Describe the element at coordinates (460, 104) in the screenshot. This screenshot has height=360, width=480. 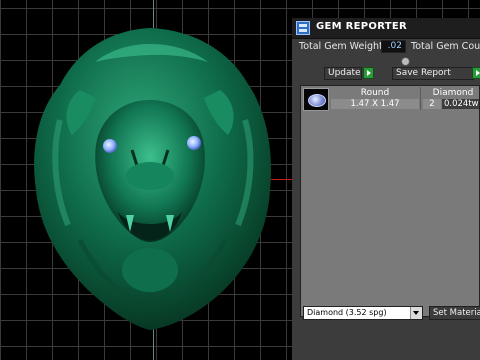
I see `gem-weight-cell: 0.024tw` at that location.